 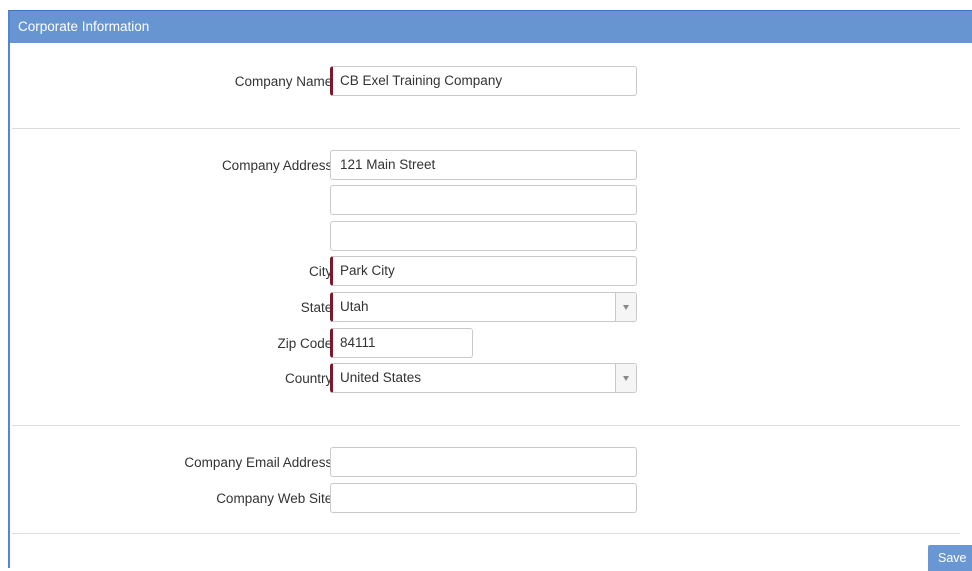 I want to click on company-website-input, so click(x=483, y=498).